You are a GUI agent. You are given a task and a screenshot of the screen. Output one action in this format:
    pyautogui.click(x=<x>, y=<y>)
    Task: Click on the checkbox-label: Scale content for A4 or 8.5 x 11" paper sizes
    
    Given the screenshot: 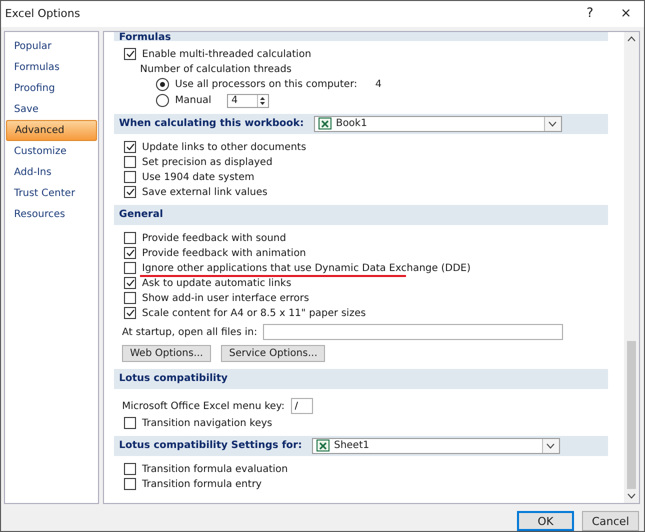 What is the action you would take?
    pyautogui.click(x=254, y=313)
    